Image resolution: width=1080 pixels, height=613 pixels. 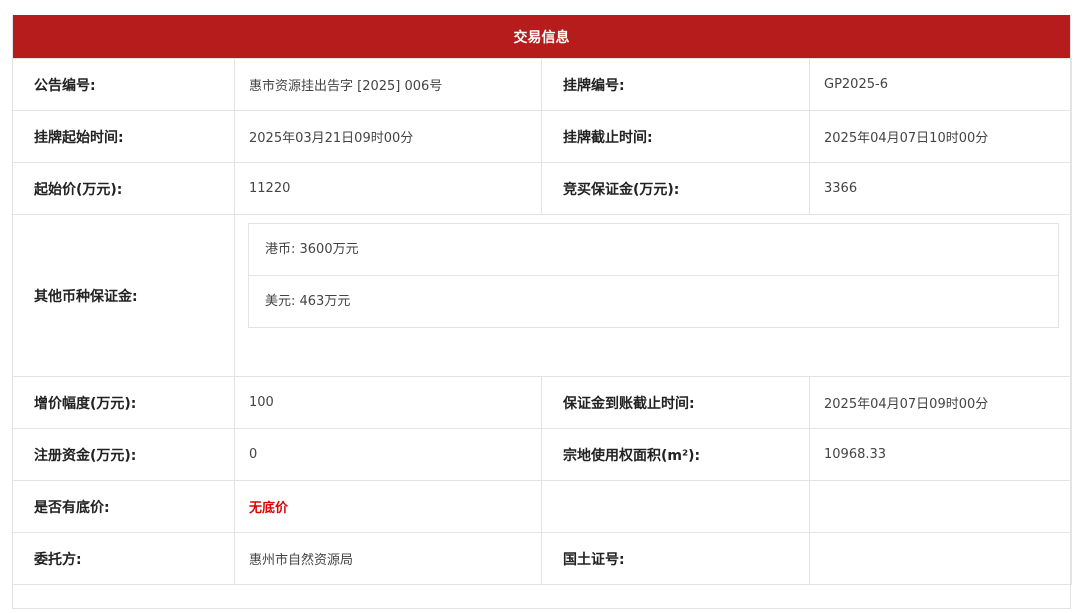 What do you see at coordinates (675, 136) in the screenshot?
I see `label-listing-end: 挂牌截止时间:` at bounding box center [675, 136].